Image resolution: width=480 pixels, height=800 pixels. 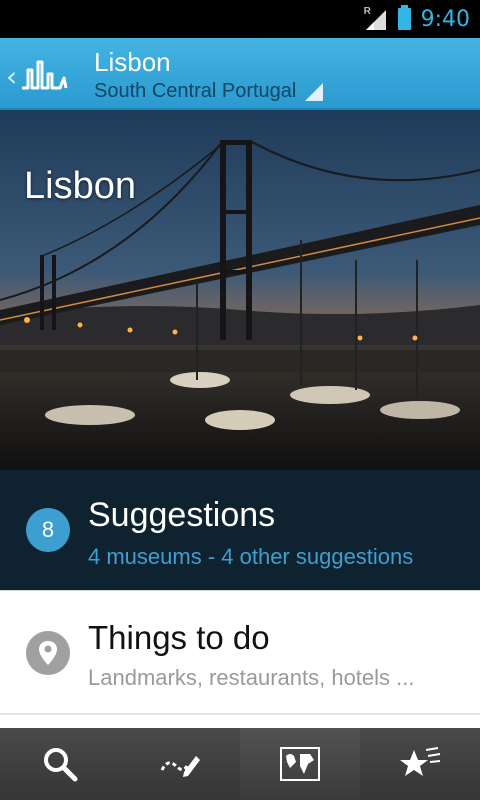 What do you see at coordinates (48, 530) in the screenshot?
I see `suggestions-count-badge: 8` at bounding box center [48, 530].